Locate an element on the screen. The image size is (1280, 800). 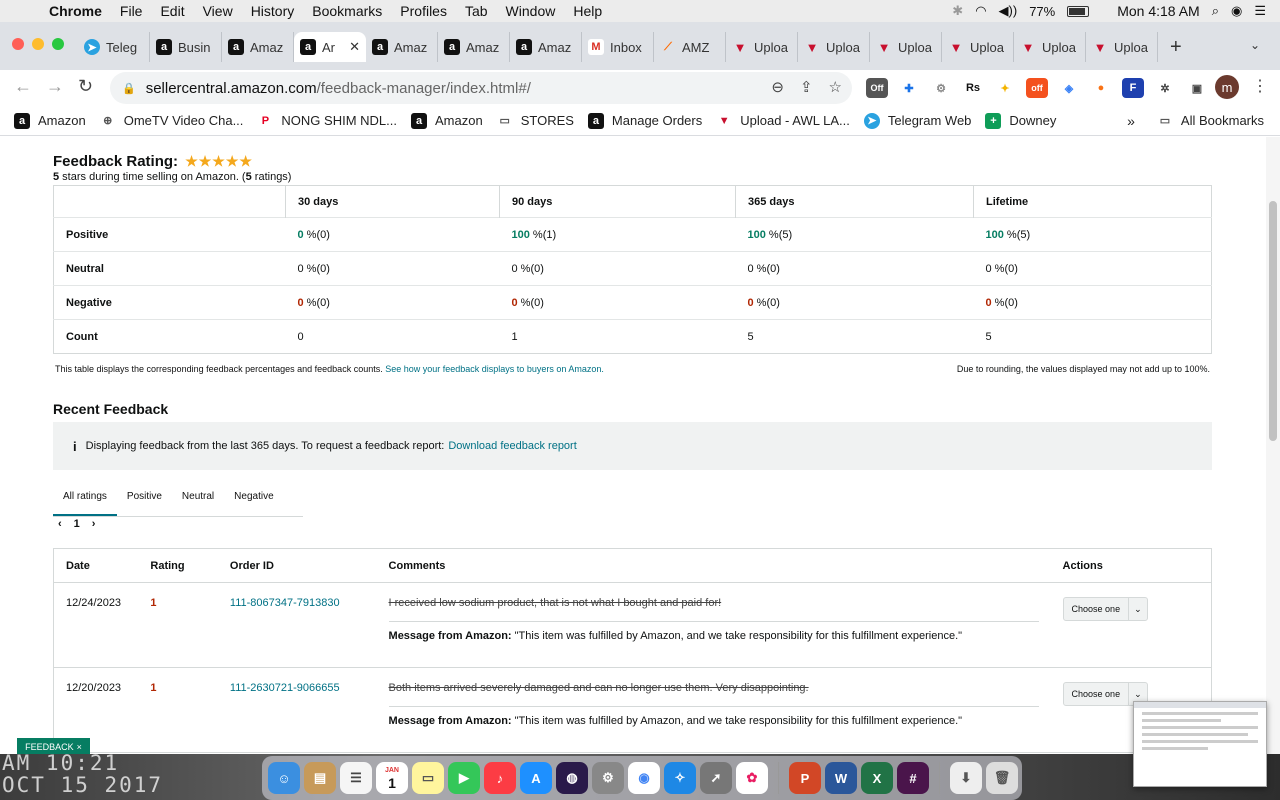
safari-icon: ✧ is located at coordinates (680, 778).